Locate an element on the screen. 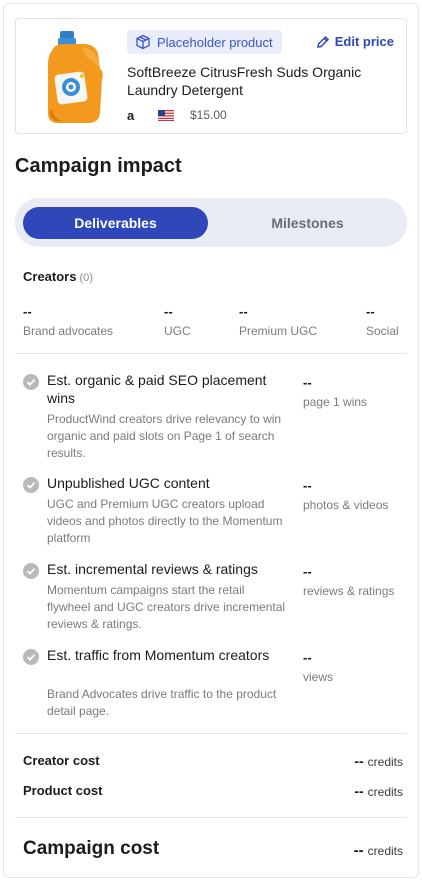 The height and width of the screenshot is (881, 422). item-unit: views is located at coordinates (318, 677).